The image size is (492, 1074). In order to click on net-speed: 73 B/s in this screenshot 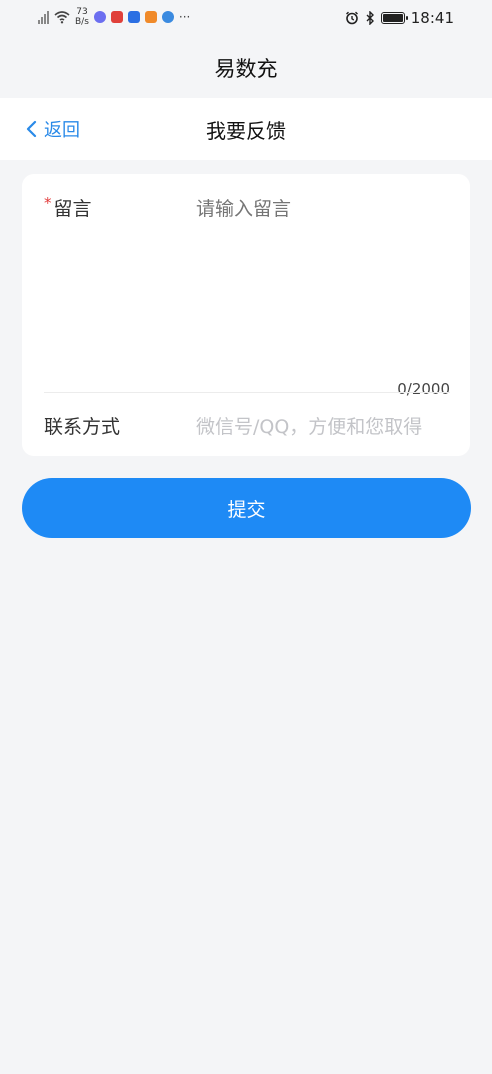, I will do `click(82, 17)`.